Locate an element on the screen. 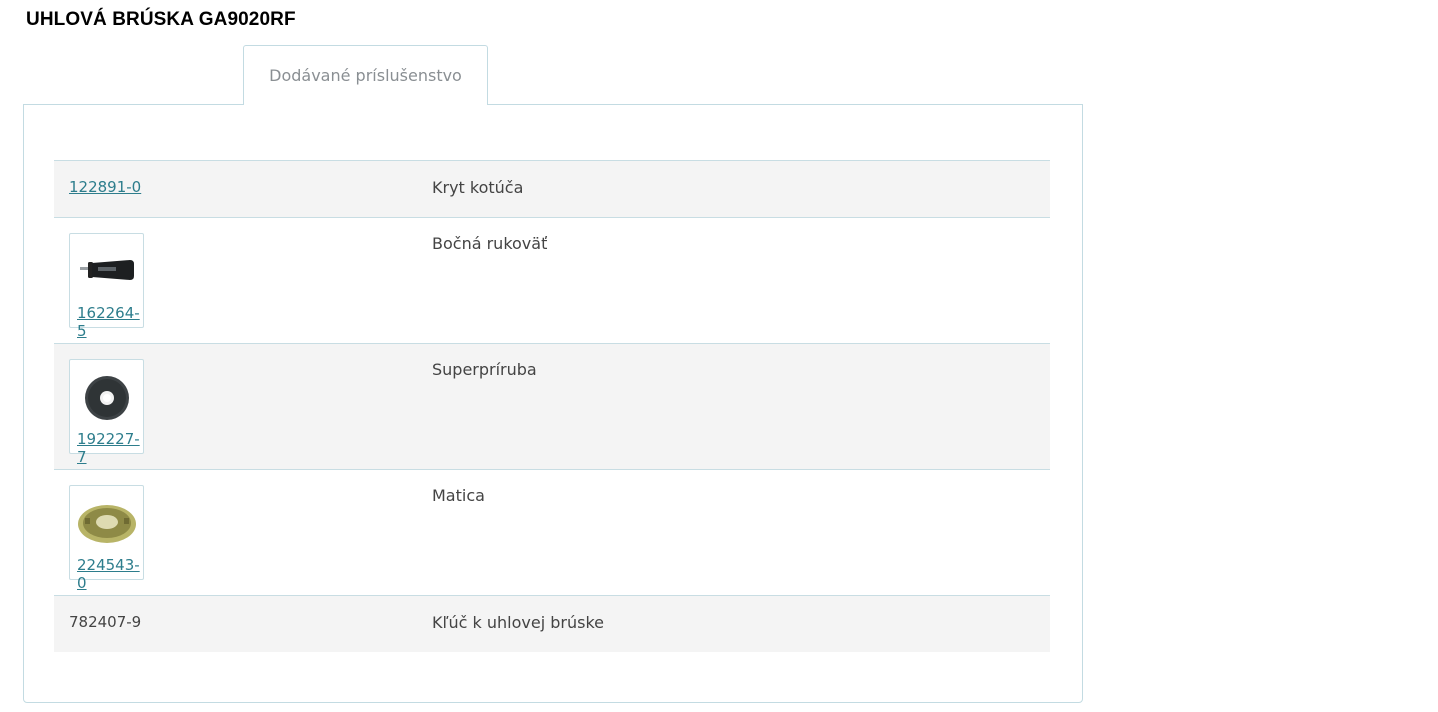 The height and width of the screenshot is (712, 1438). flange-icon is located at coordinates (107, 398).